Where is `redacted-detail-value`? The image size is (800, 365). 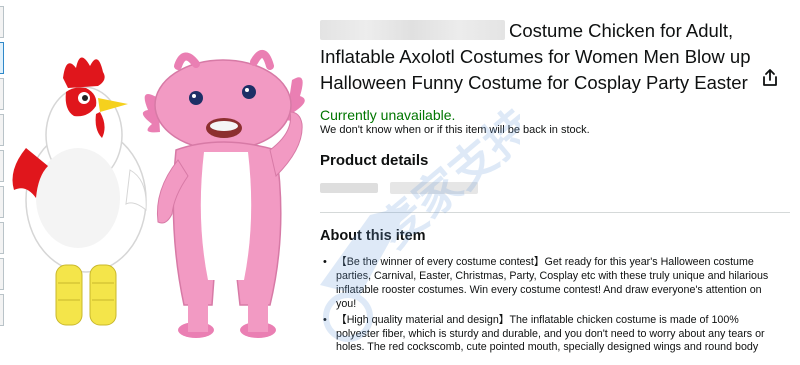
redacted-detail-value is located at coordinates (434, 188).